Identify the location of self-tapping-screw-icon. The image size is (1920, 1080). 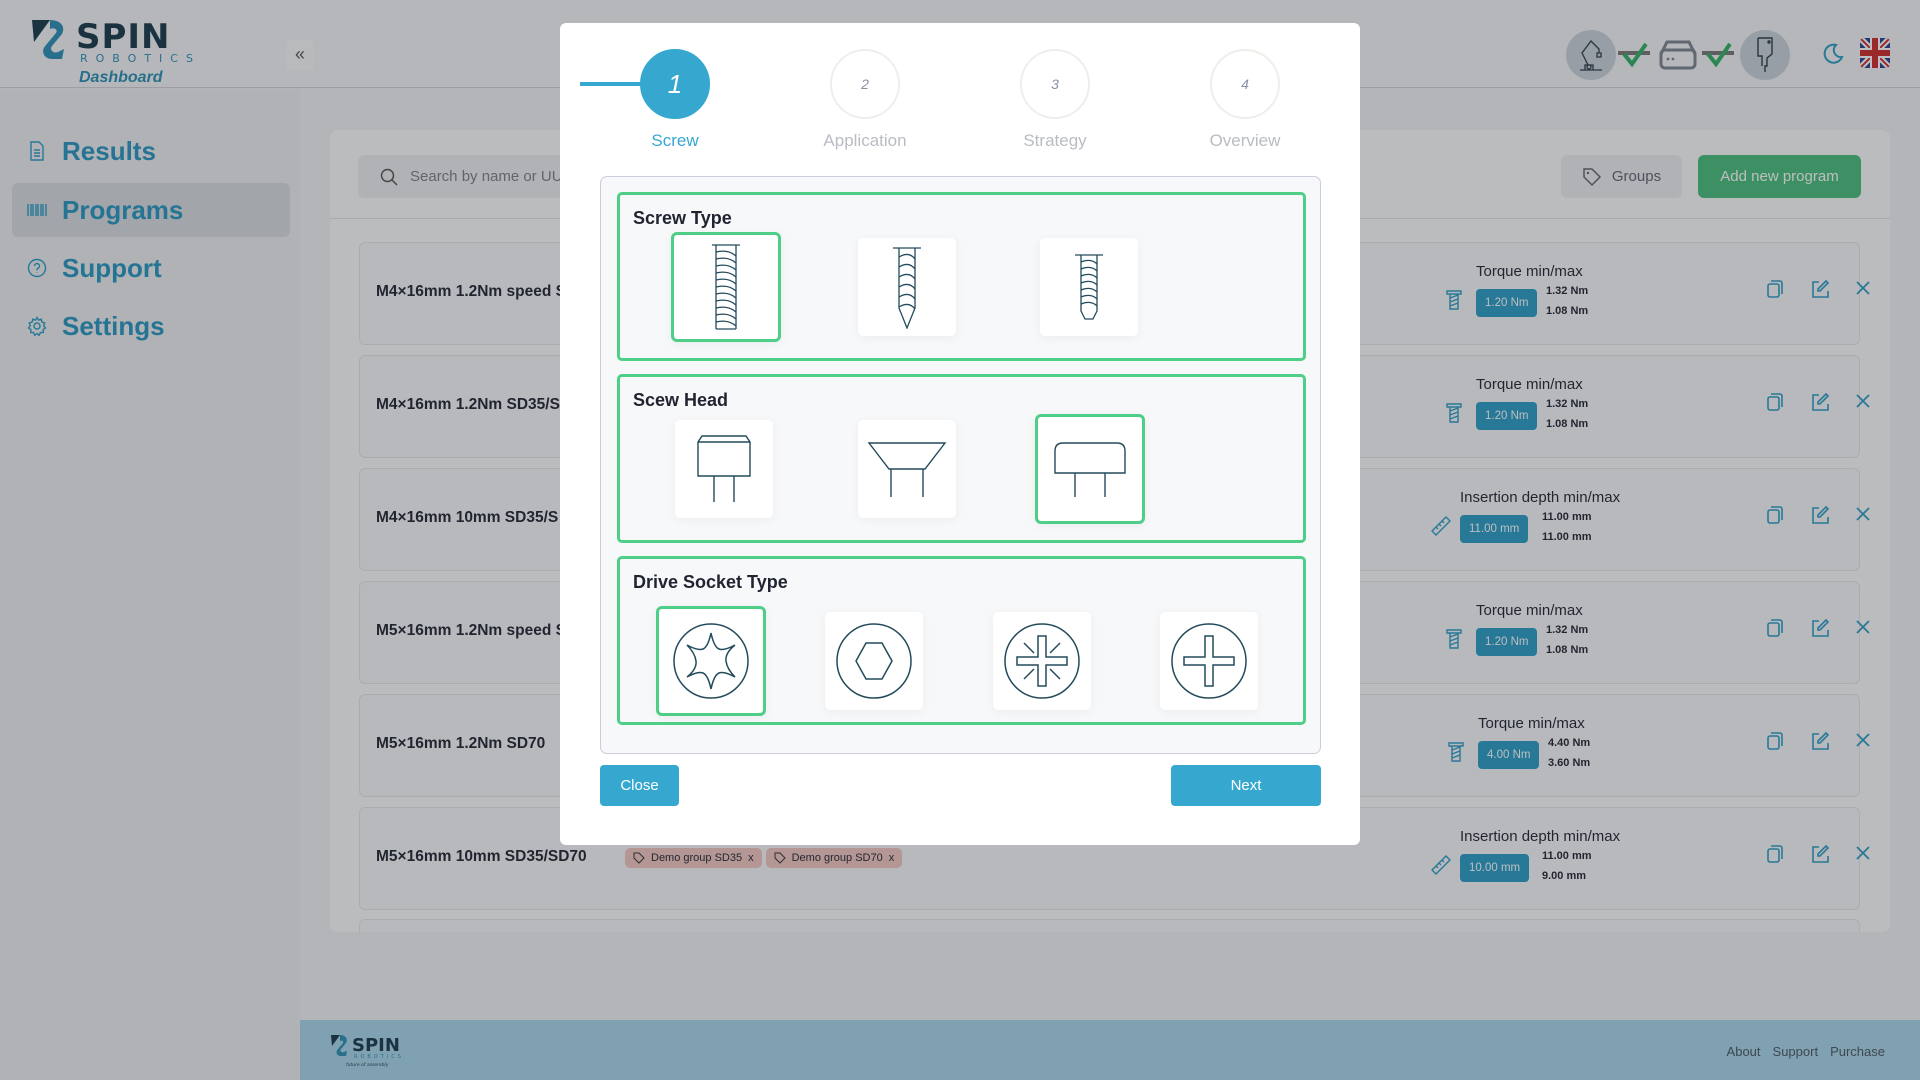
(907, 288).